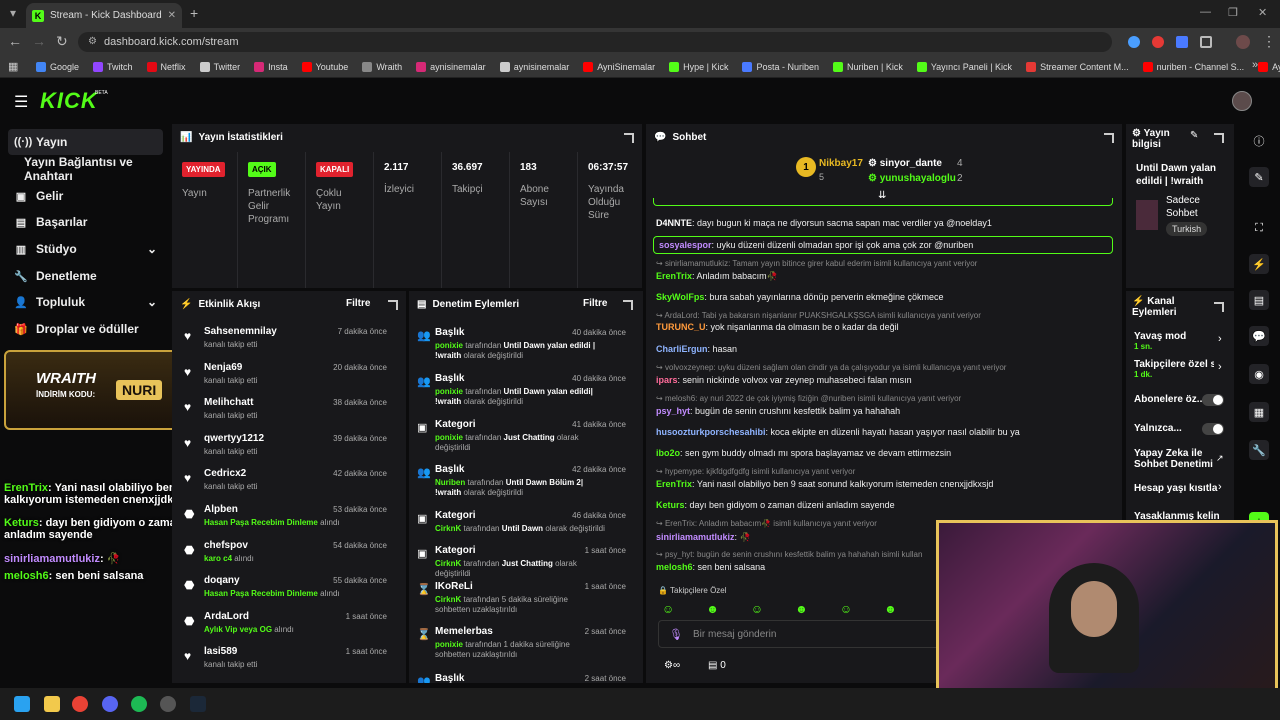  What do you see at coordinates (1269, 41) in the screenshot?
I see `menu-dots-icon: ⋮` at bounding box center [1269, 41].